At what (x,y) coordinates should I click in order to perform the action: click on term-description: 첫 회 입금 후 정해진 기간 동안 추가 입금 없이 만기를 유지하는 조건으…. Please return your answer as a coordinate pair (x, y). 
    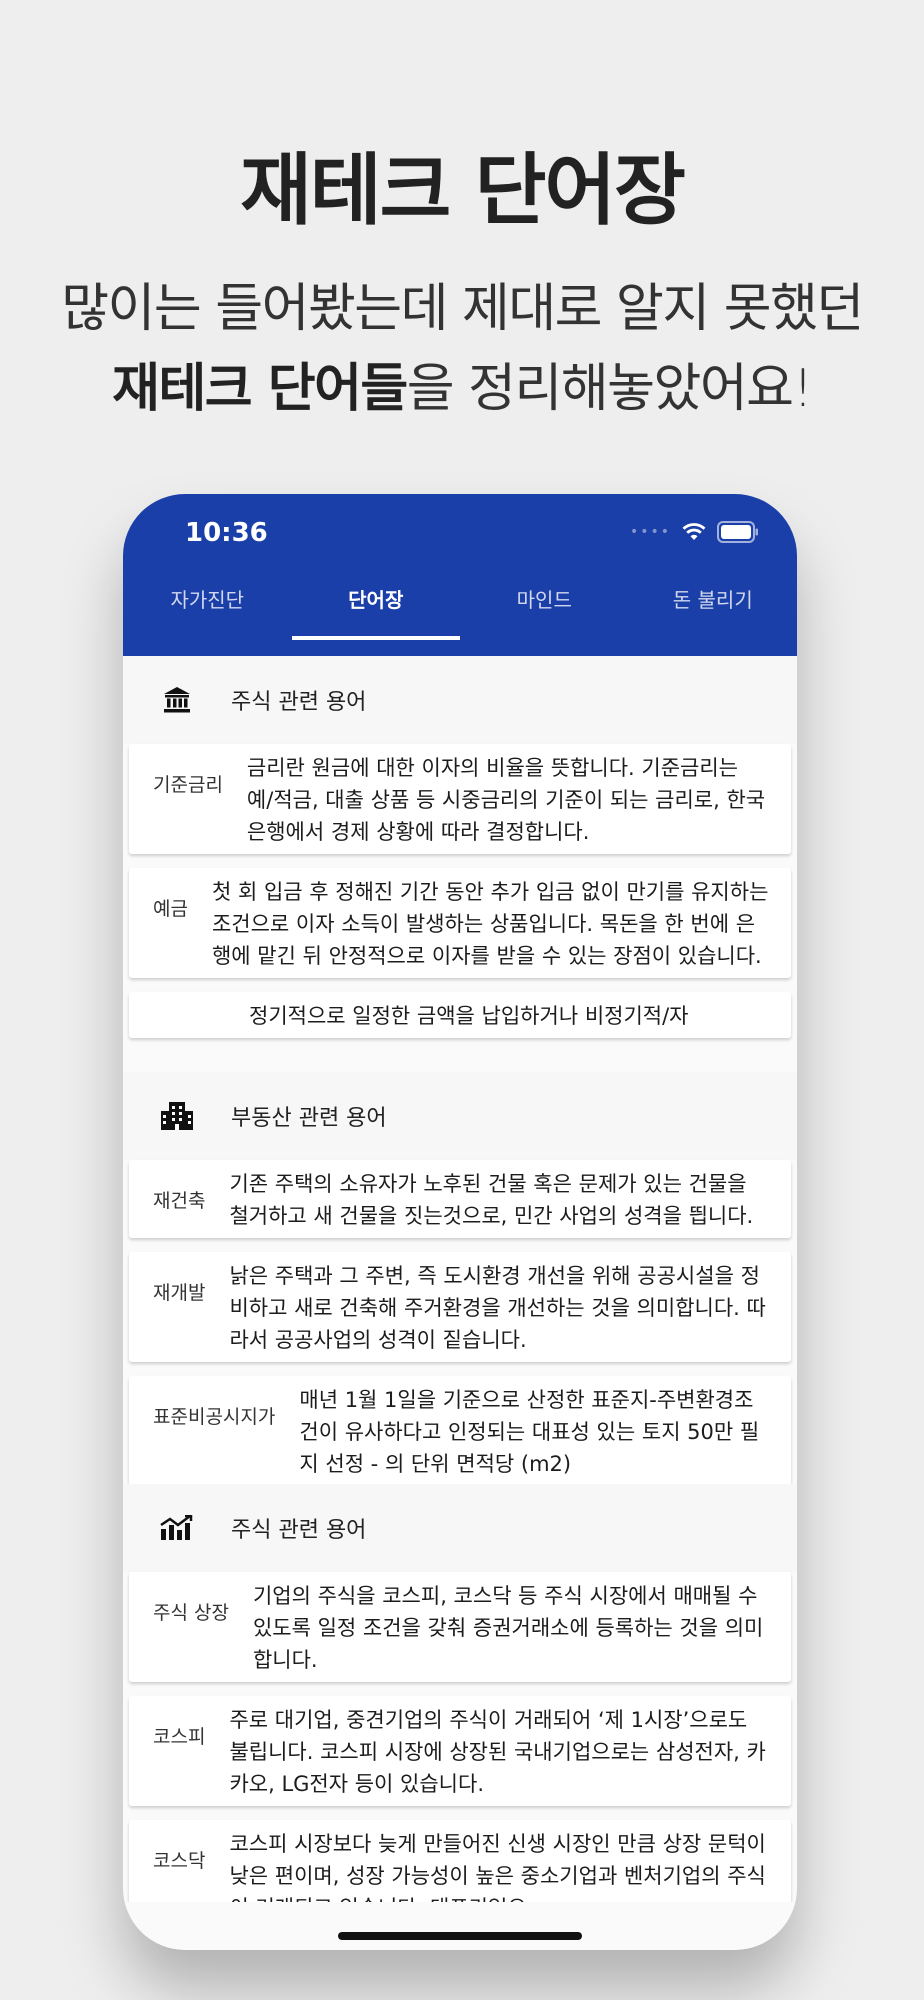
    Looking at the image, I should click on (490, 924).